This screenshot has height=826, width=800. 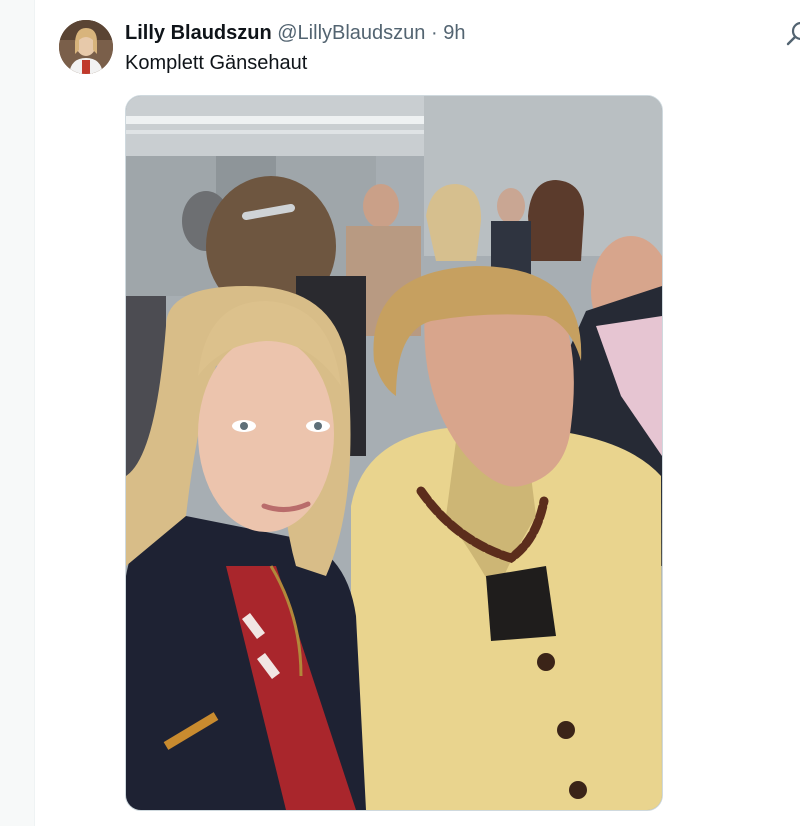 I want to click on avatar-photo, so click(x=86, y=47).